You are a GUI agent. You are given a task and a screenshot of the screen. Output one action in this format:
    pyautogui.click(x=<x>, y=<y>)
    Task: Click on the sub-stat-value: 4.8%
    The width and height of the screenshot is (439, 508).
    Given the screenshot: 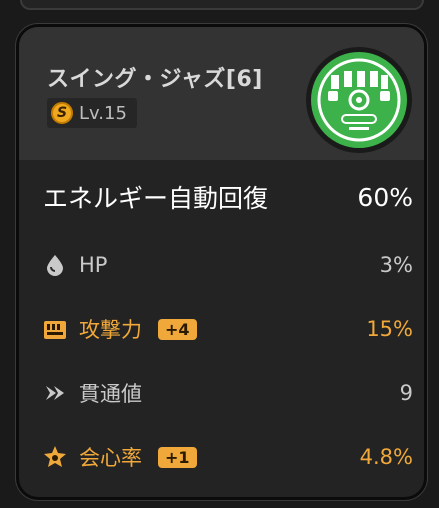 What is the action you would take?
    pyautogui.click(x=386, y=457)
    